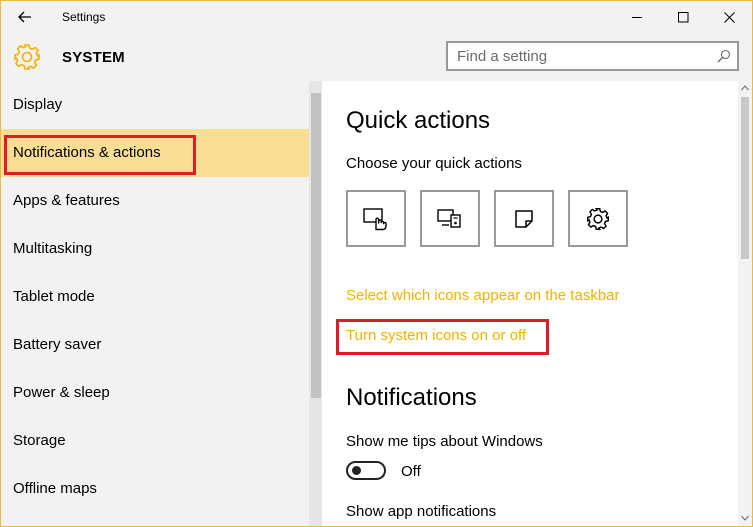 The width and height of the screenshot is (753, 527). Describe the element at coordinates (421, 511) in the screenshot. I see `app-notifications-label: Show app notifications` at that location.